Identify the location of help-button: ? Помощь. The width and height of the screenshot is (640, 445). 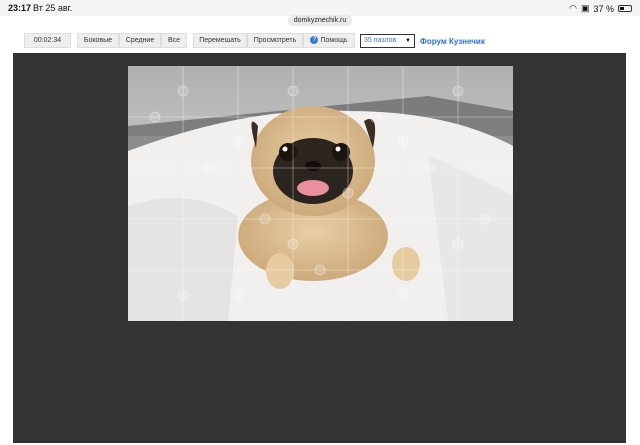
(329, 40).